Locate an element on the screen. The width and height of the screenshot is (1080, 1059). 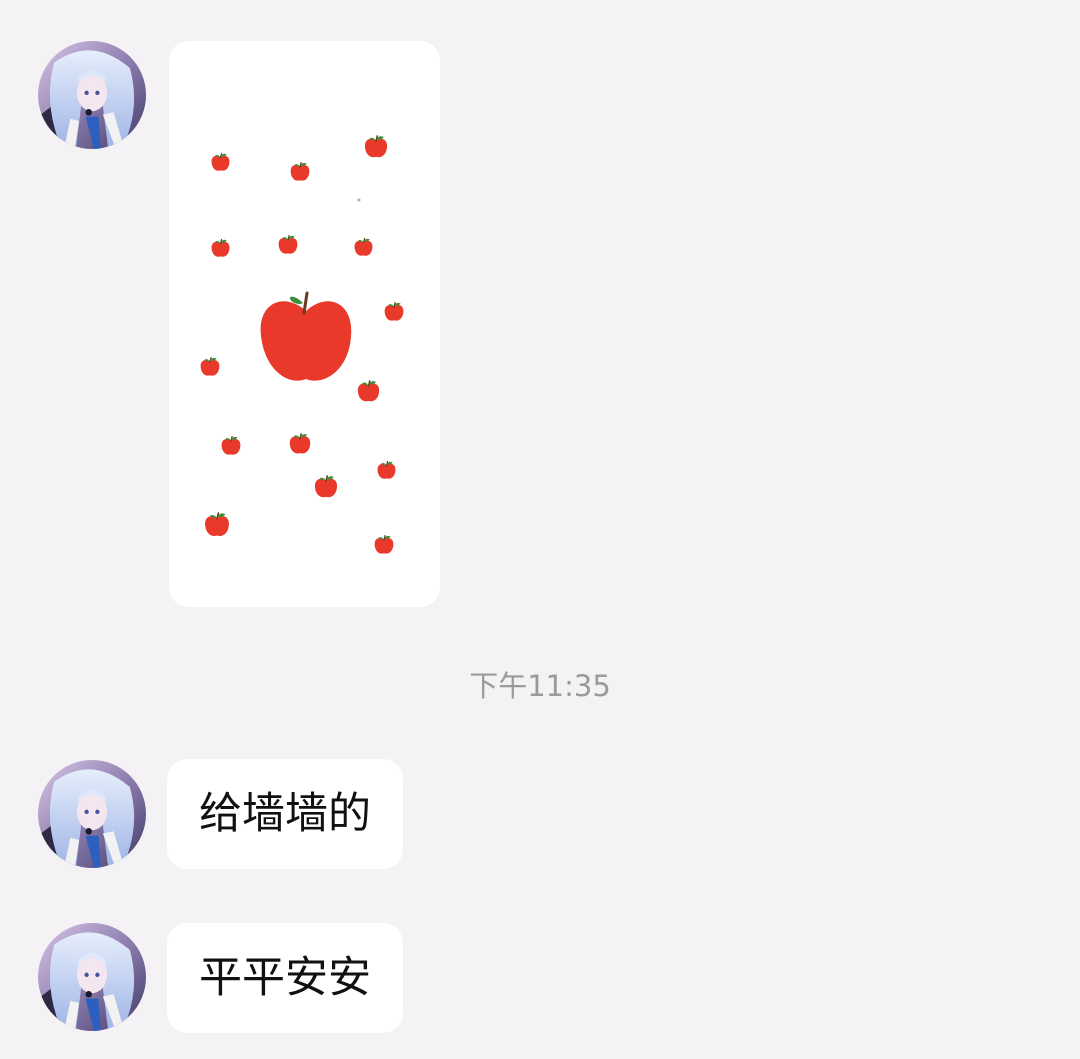
text-message: 给墙墙的 is located at coordinates (285, 814).